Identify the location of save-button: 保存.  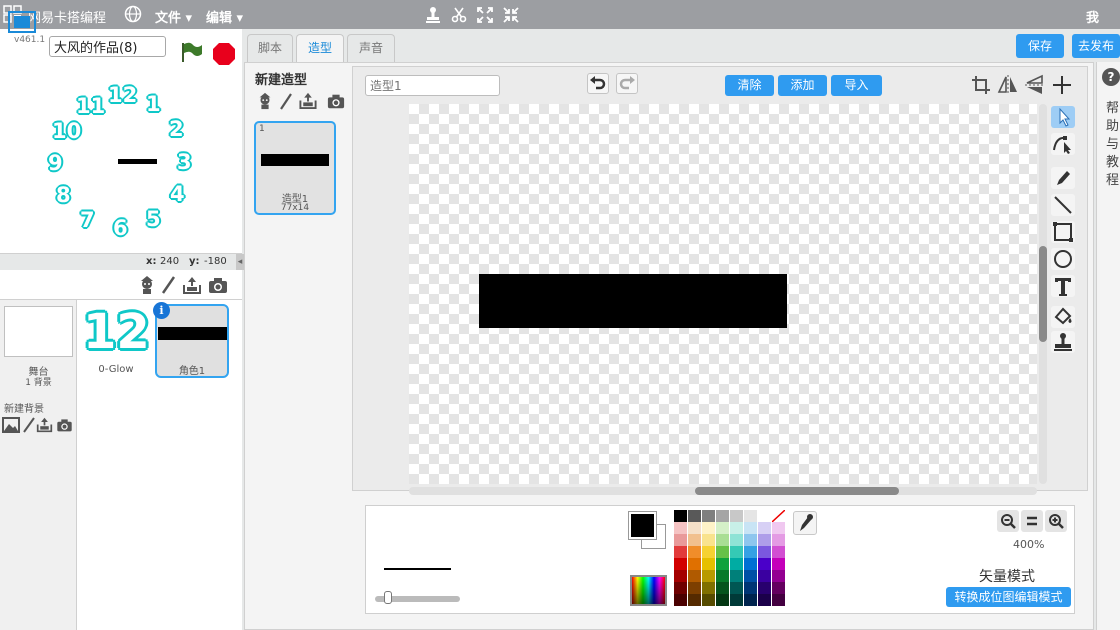
(1040, 46).